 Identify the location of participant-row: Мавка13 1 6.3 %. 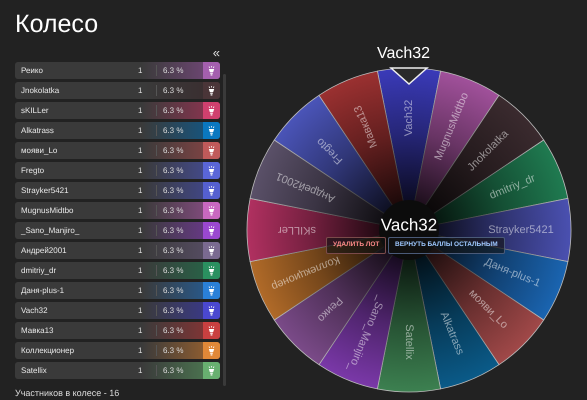
(117, 330).